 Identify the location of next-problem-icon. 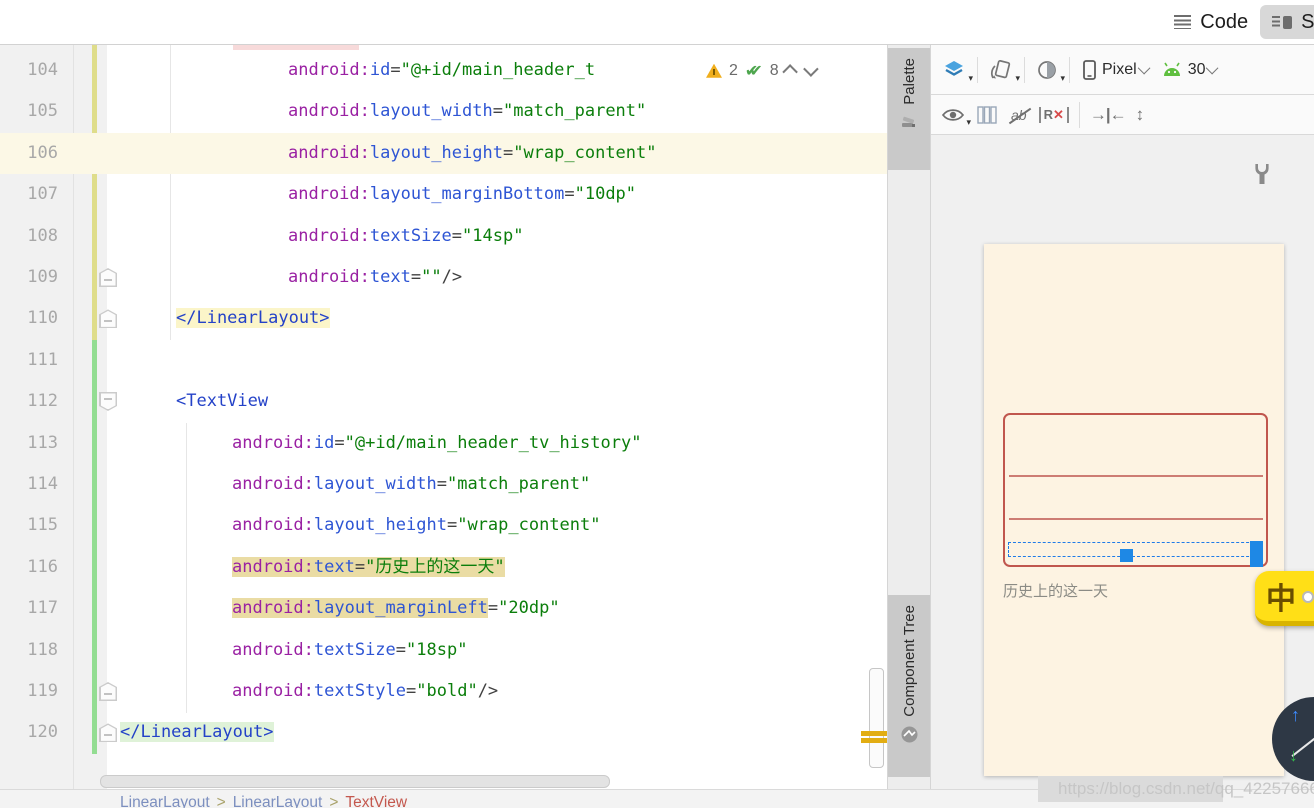
(810, 69).